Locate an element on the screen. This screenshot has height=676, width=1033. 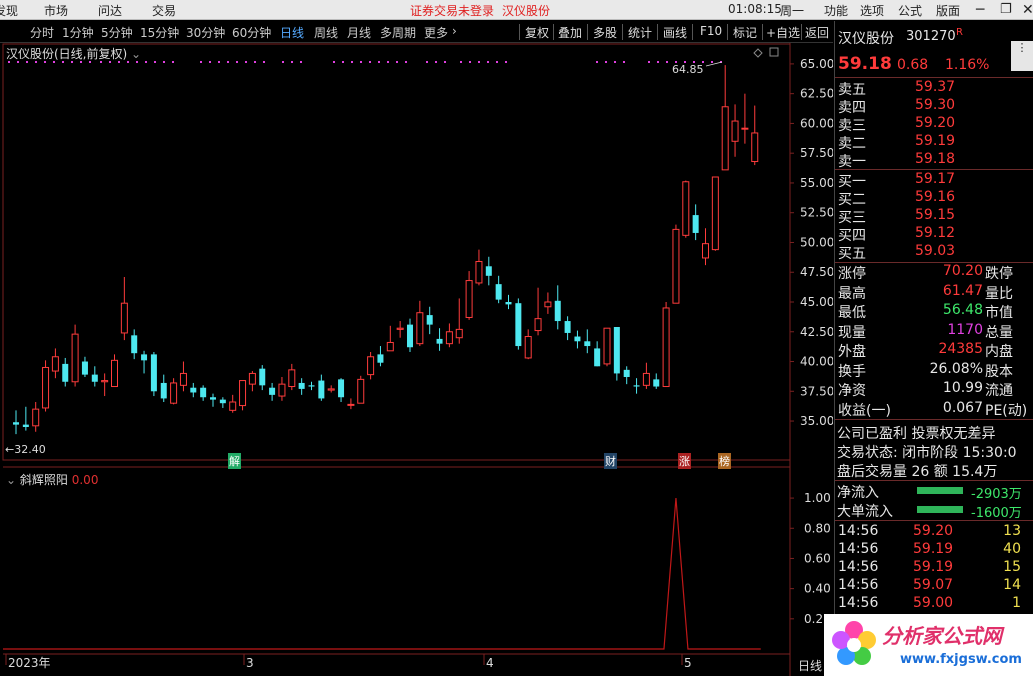
tick-time: 14:56 is located at coordinates (858, 549).